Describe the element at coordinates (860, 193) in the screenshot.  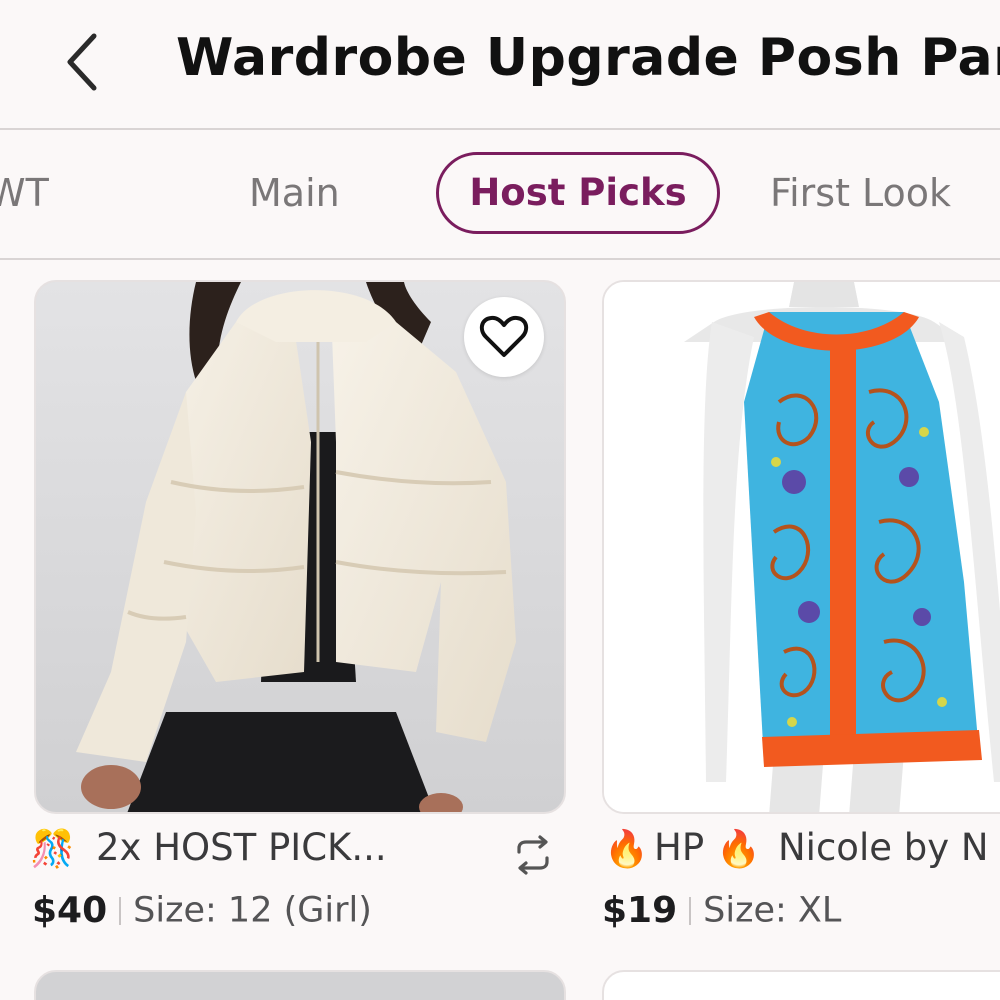
I see `tab-first-look: First Look` at that location.